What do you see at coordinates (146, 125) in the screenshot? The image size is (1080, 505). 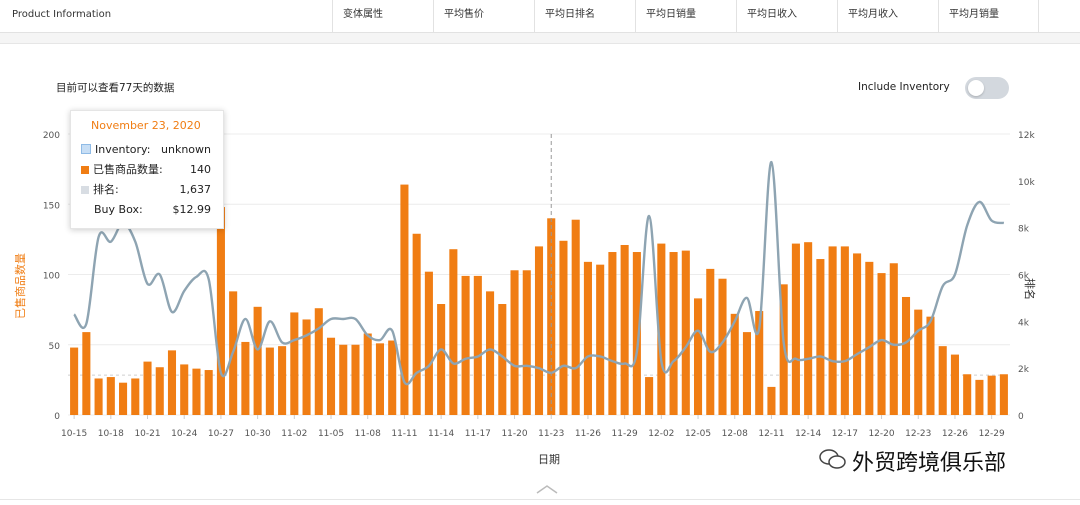 I see `tooltip-date: November 23, 2020` at bounding box center [146, 125].